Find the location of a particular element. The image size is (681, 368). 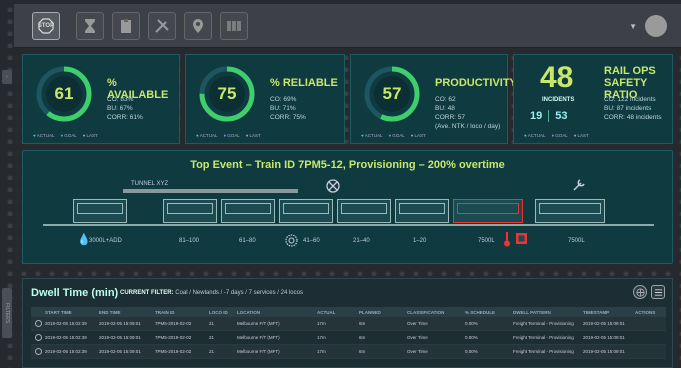

productivity-bu: BU: 48 is located at coordinates (445, 108).